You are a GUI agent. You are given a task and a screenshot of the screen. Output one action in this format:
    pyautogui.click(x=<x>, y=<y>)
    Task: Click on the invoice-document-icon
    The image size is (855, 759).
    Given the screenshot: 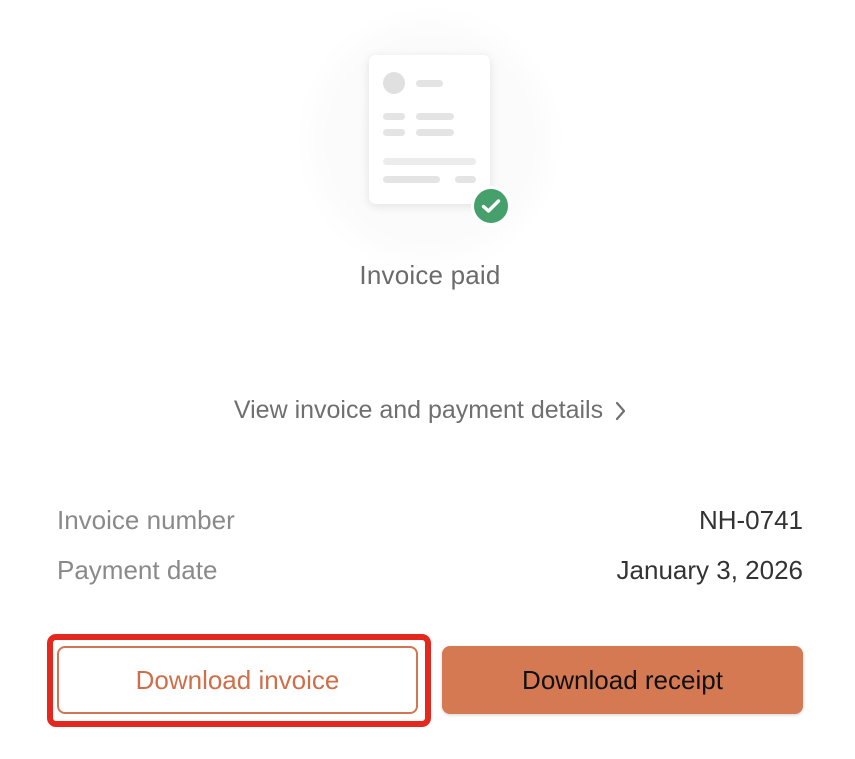 What is the action you would take?
    pyautogui.click(x=429, y=129)
    